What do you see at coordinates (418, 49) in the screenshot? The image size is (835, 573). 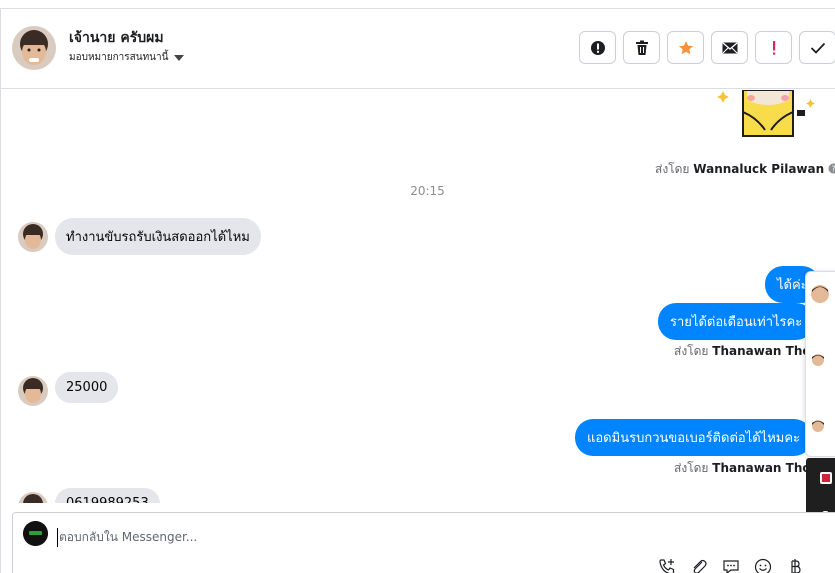 I see `conversation-header: เจ้านาย ครับผม มอบหมายการสนทนานี้` at bounding box center [418, 49].